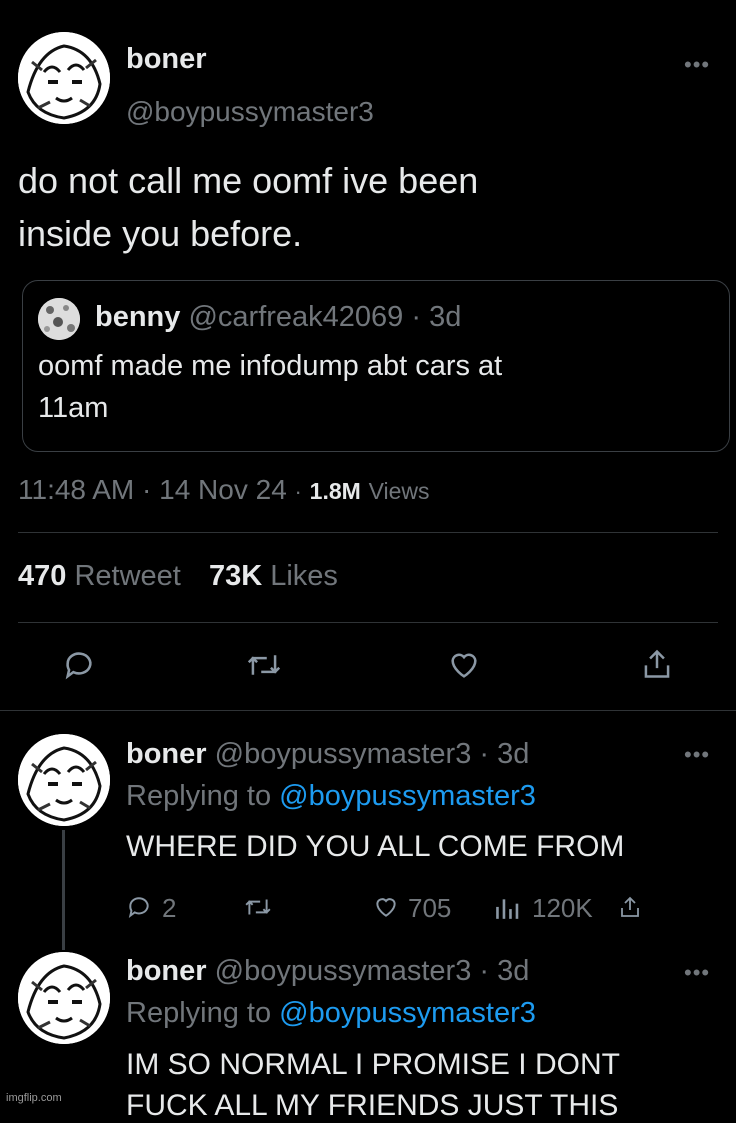 This screenshot has height=1123, width=736. Describe the element at coordinates (372, 1105) in the screenshot. I see `reply2-text-line2: FUCK ALL MY FRIENDS JUST THIS` at that location.